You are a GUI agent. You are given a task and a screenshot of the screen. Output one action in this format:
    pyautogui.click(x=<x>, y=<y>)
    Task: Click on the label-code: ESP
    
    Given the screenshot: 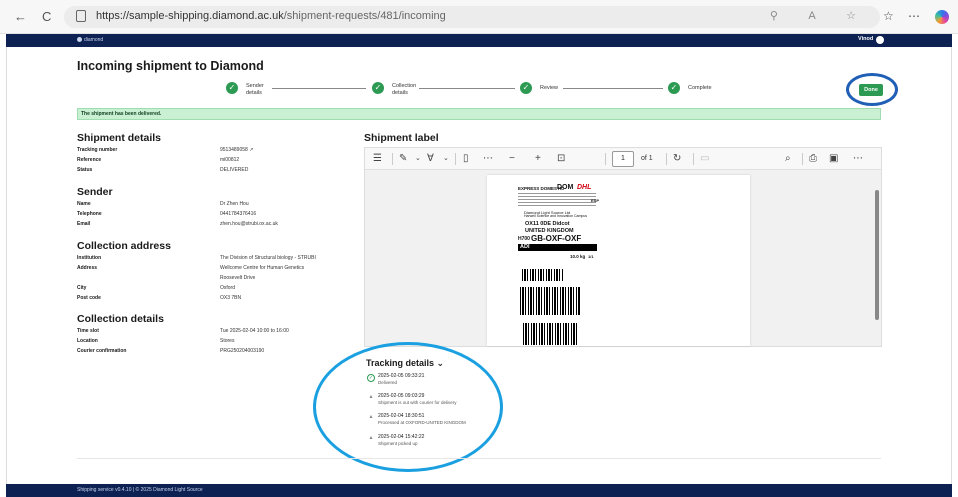 What is the action you would take?
    pyautogui.click(x=595, y=200)
    